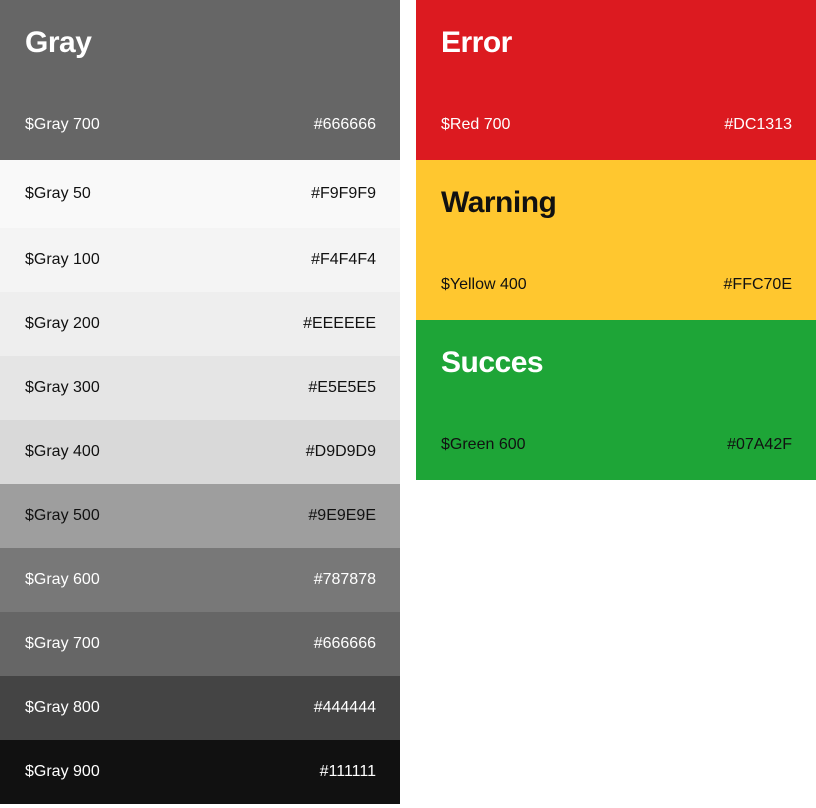 Image resolution: width=816 pixels, height=808 pixels. I want to click on swatch-hex: #E5E5E5, so click(342, 387).